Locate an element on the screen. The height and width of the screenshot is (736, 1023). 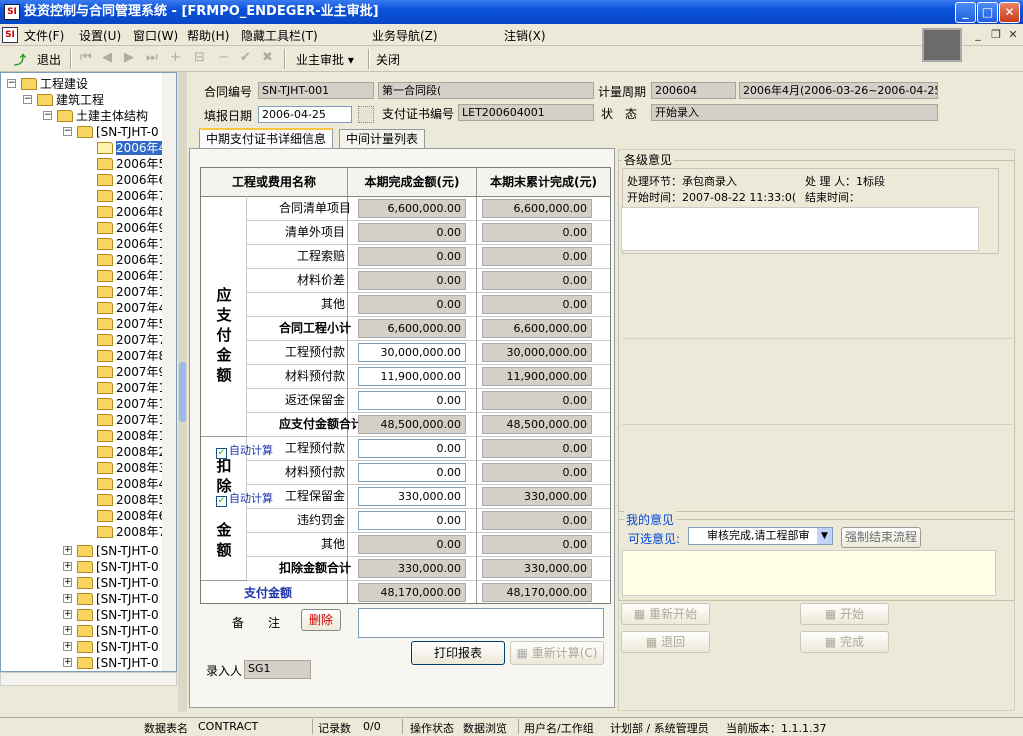
mdi-minimize-icon: _ is located at coordinates (978, 35).